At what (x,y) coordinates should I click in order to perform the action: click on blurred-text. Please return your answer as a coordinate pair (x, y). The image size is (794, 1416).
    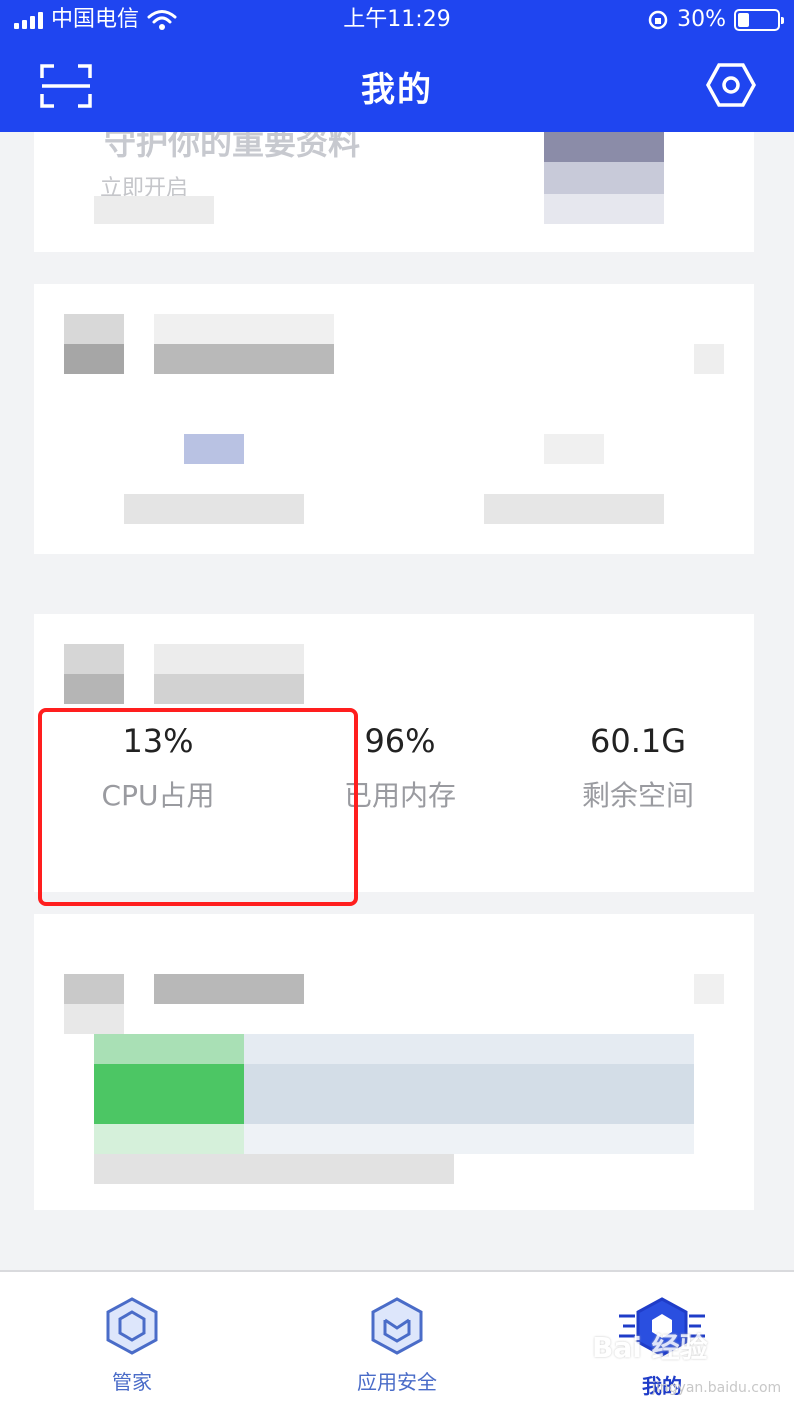
    Looking at the image, I should click on (154, 210).